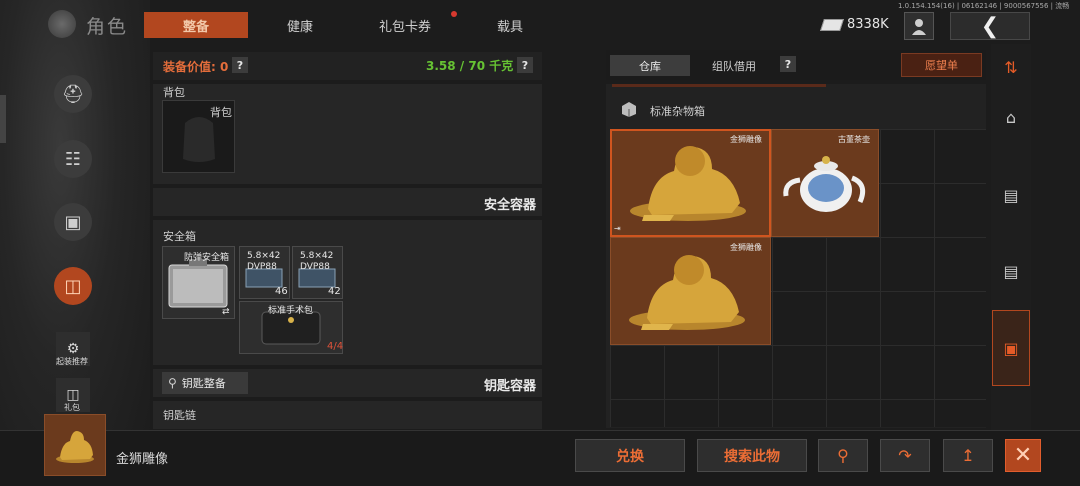 Image resolution: width=1080 pixels, height=486 pixels. Describe the element at coordinates (174, 92) in the screenshot. I see `backpack-section-label: 背包` at that location.